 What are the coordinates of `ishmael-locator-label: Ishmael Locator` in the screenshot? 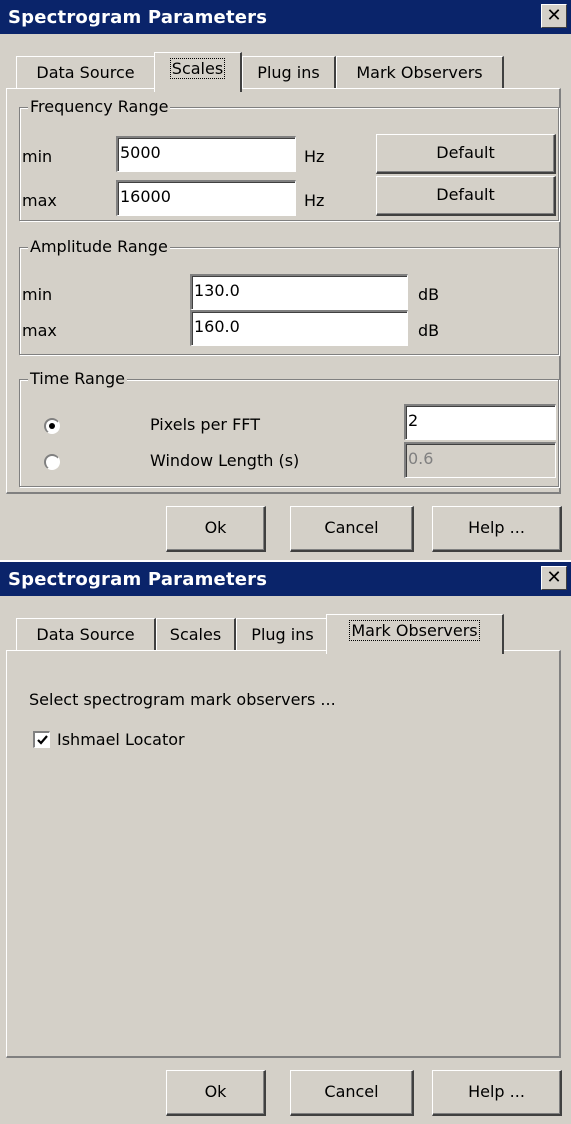 It's located at (121, 739).